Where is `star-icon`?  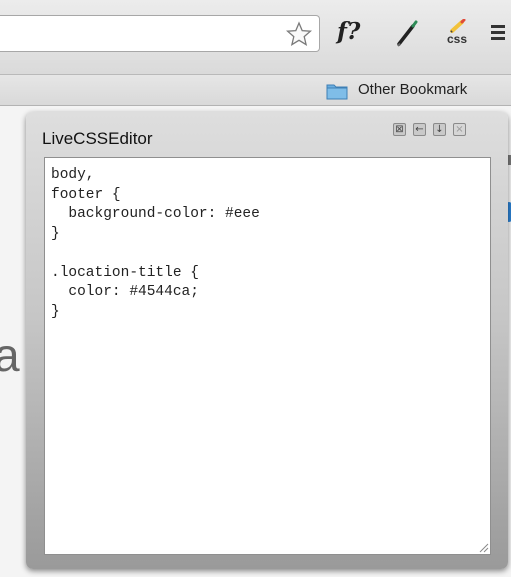 star-icon is located at coordinates (299, 34).